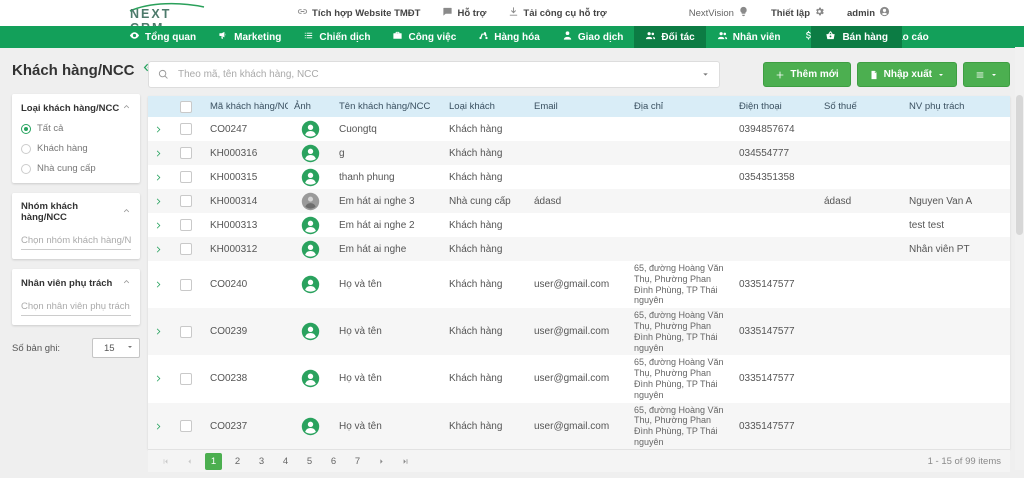 This screenshot has height=478, width=1024. I want to click on nav-item-label: Tổng quan, so click(171, 37).